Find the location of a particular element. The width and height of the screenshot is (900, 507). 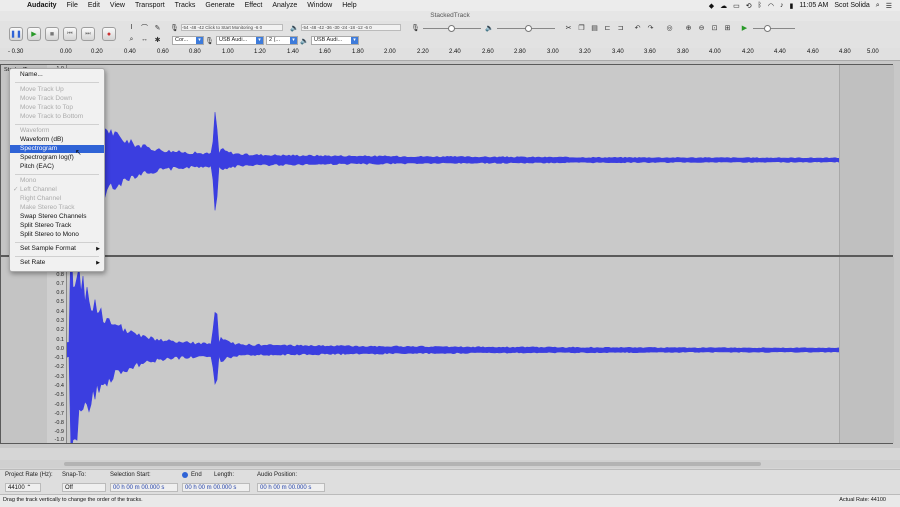

dropbox-icon: ◆ is located at coordinates (711, 6).